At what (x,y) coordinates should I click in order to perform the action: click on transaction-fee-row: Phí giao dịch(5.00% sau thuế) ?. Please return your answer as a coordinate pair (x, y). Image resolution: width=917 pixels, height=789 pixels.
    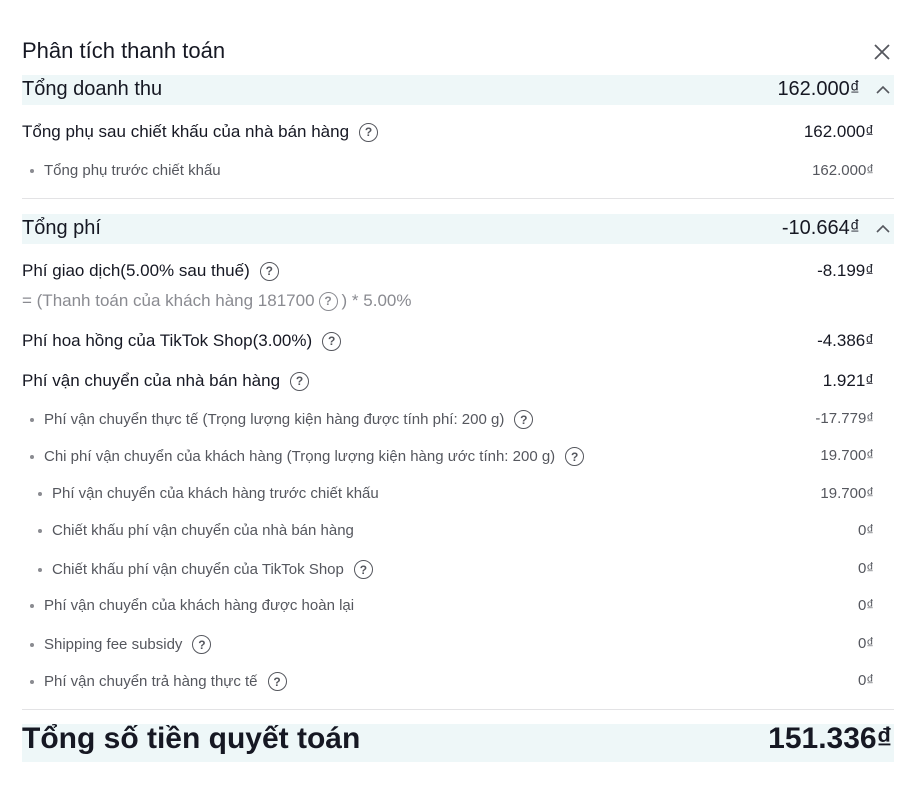
    Looking at the image, I should click on (150, 271).